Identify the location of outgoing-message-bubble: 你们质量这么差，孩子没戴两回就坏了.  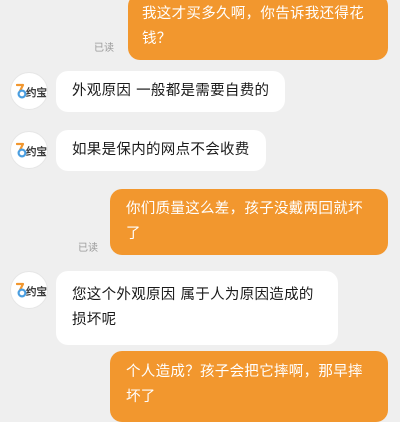
(249, 222).